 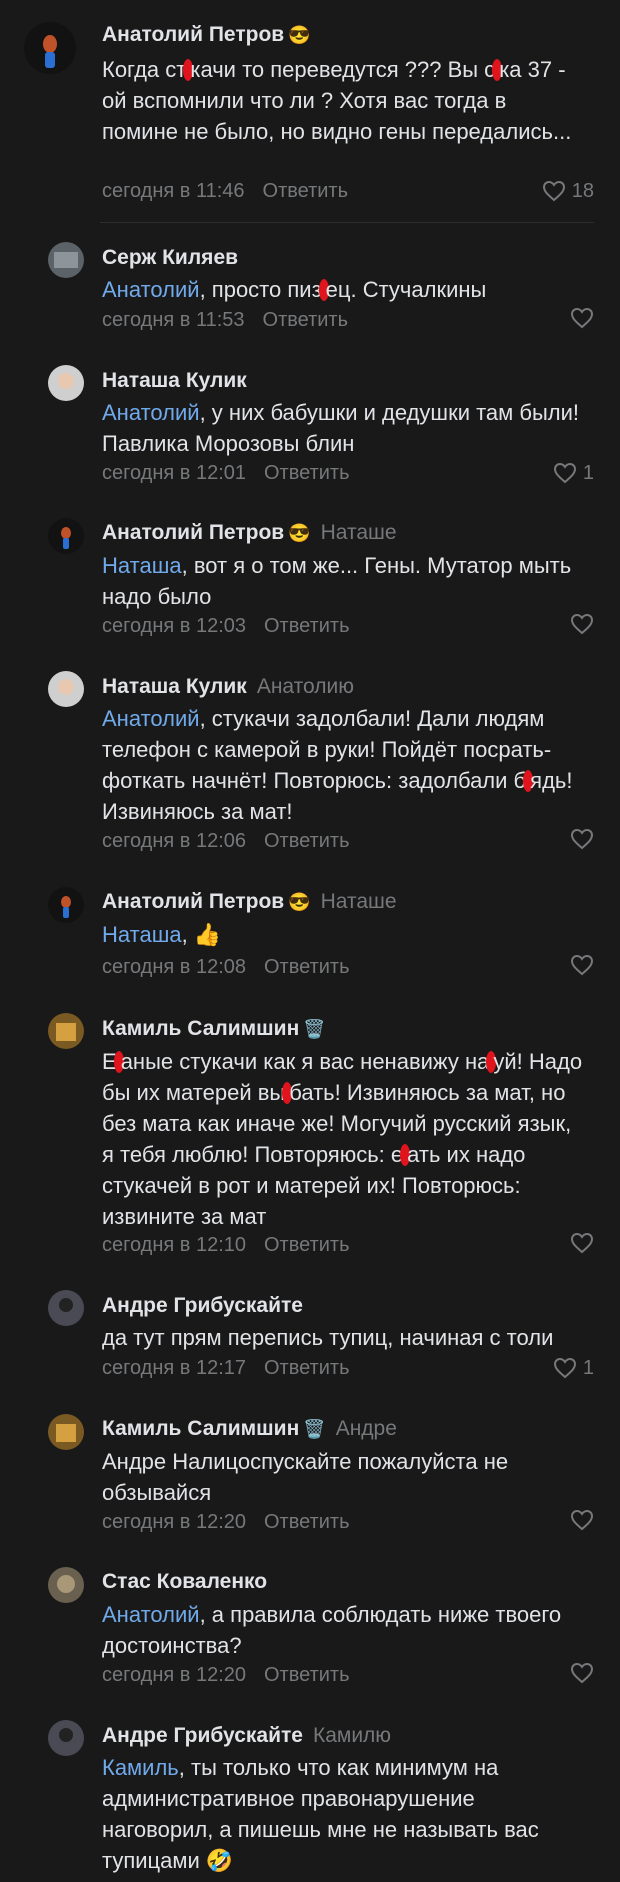 I want to click on reply-to-label: Андре, so click(x=366, y=1428).